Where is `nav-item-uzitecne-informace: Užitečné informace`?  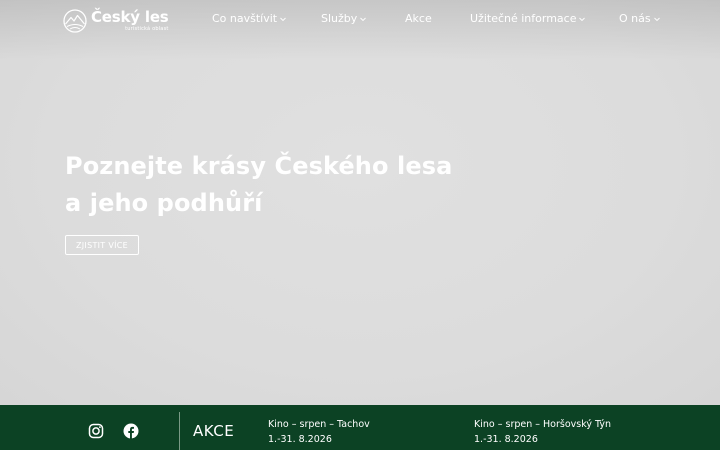 nav-item-uzitecne-informace: Užitečné informace is located at coordinates (528, 18).